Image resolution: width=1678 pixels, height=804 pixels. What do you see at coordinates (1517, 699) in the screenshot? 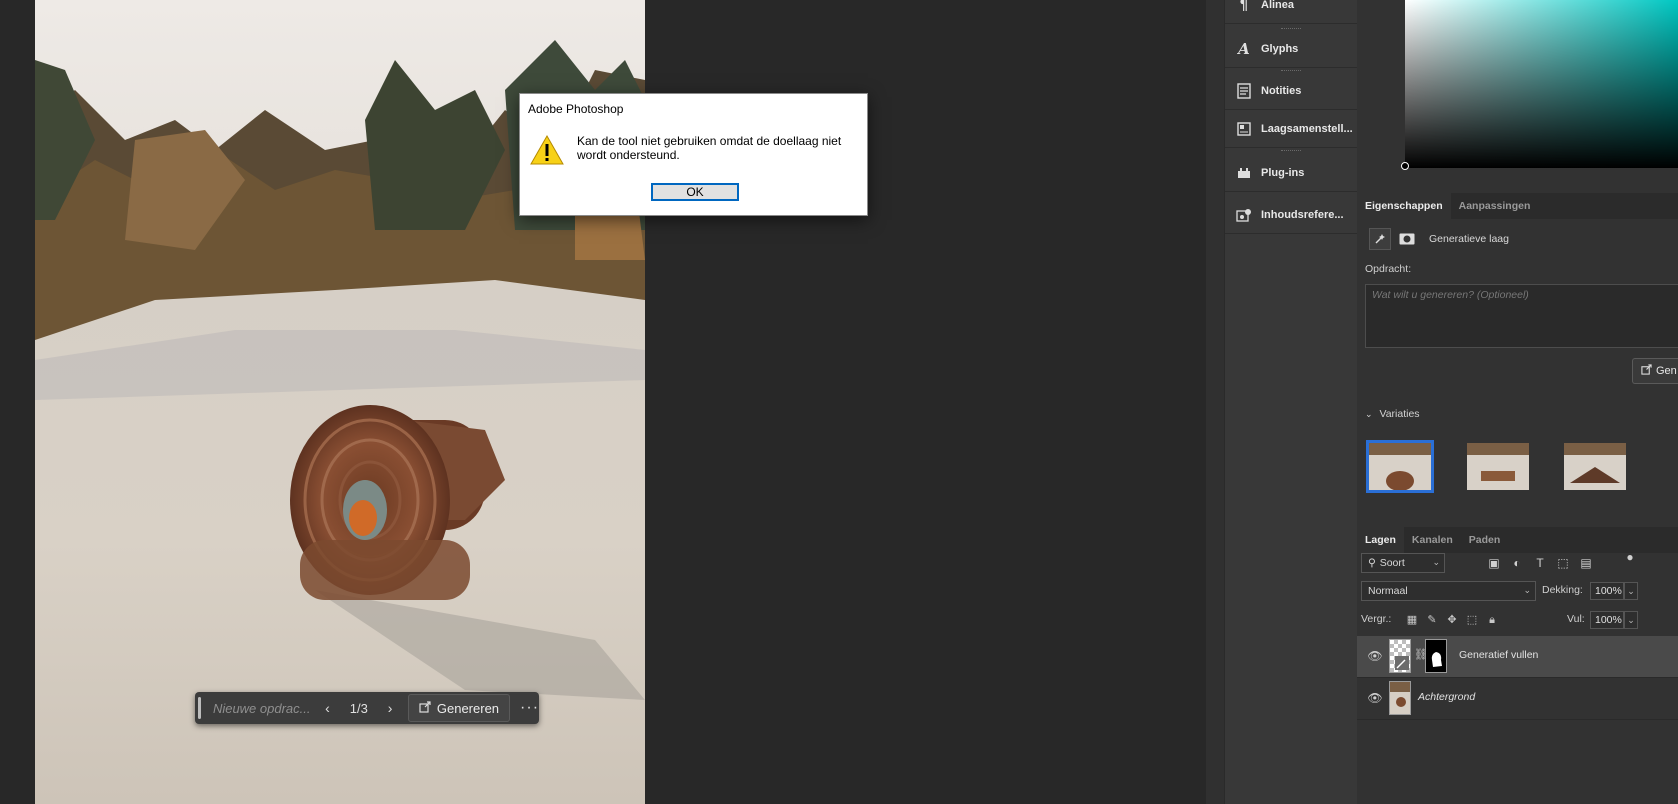
I see `layer-row-background: 👁︎ Achtergrond` at bounding box center [1517, 699].